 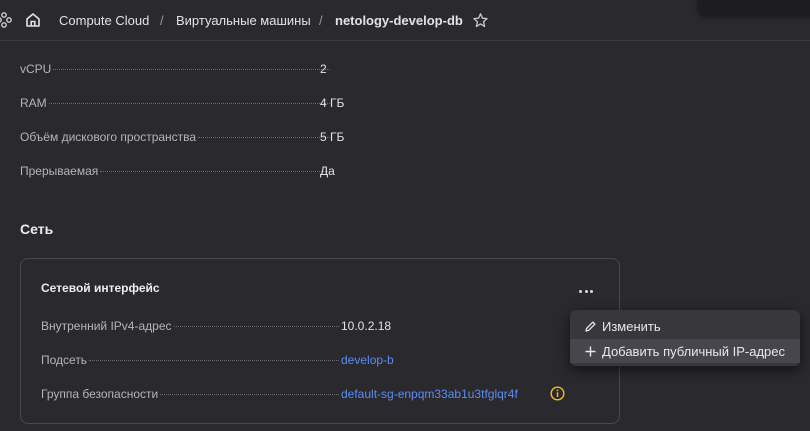 What do you see at coordinates (108, 137) in the screenshot?
I see `spec-label: Объём дискового пространства` at bounding box center [108, 137].